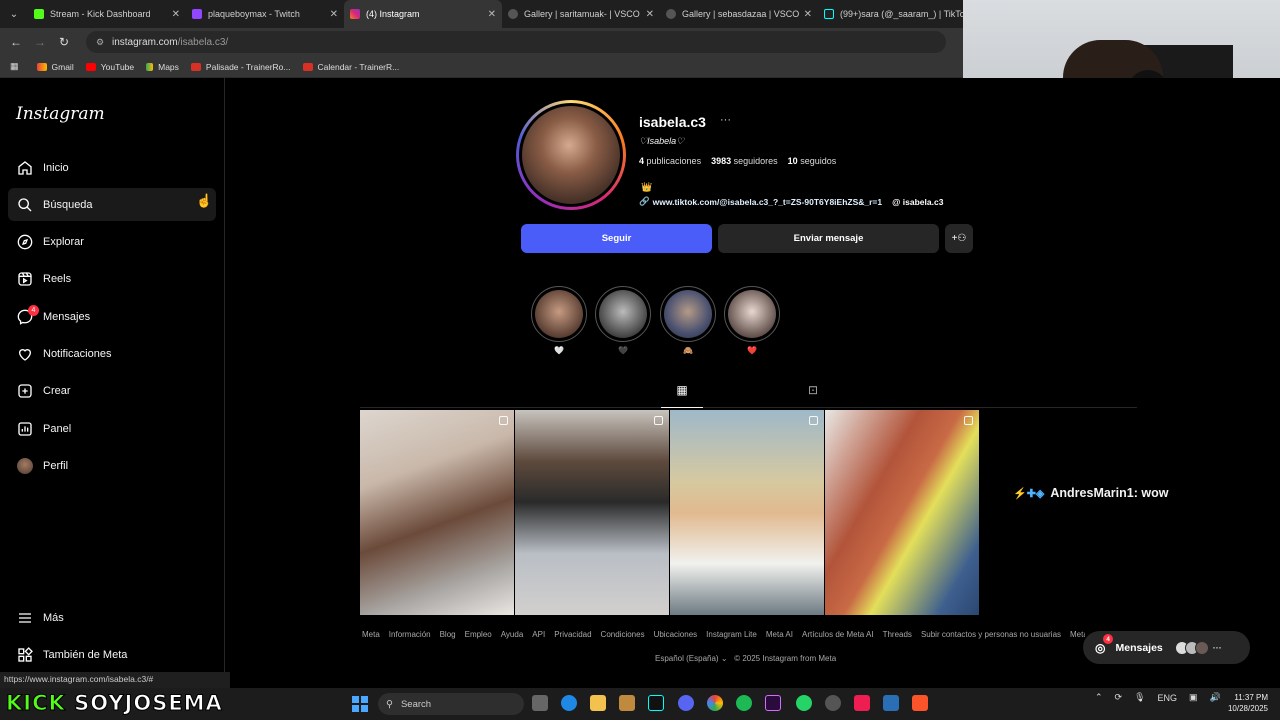  What do you see at coordinates (1151, 493) in the screenshot?
I see `chat-text: : wow` at bounding box center [1151, 493].